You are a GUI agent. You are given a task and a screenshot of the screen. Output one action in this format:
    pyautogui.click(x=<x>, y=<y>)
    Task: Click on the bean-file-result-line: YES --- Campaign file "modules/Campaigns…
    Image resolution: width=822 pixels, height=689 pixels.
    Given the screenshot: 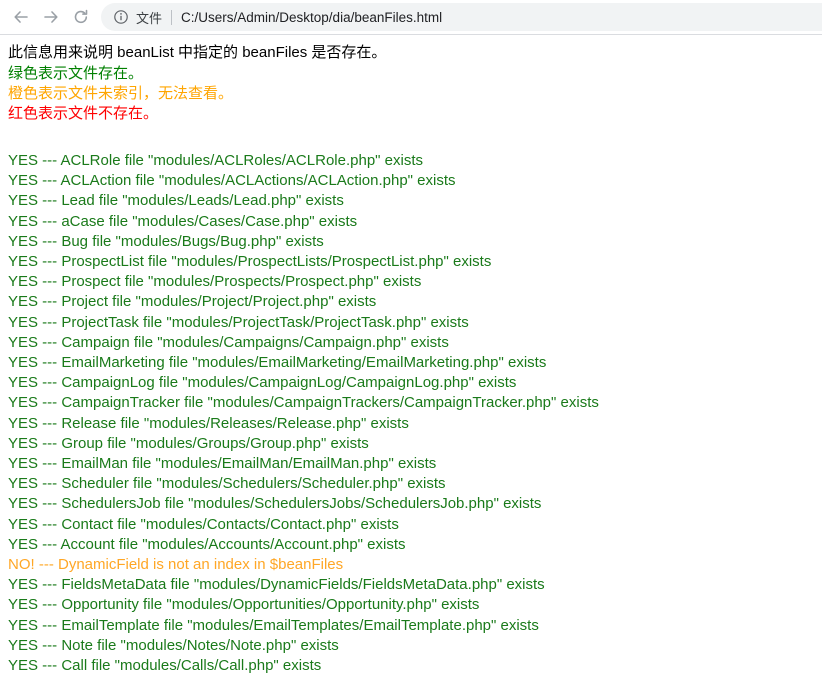 What is the action you would take?
    pyautogui.click(x=228, y=342)
    